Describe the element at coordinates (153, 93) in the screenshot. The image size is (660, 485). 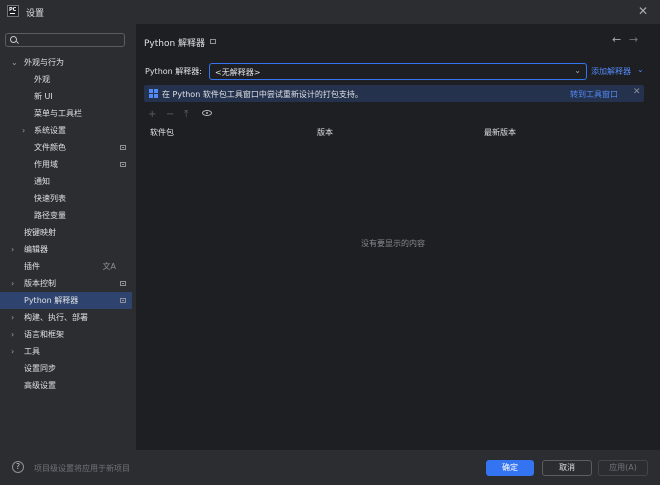
I see `packages-icon` at that location.